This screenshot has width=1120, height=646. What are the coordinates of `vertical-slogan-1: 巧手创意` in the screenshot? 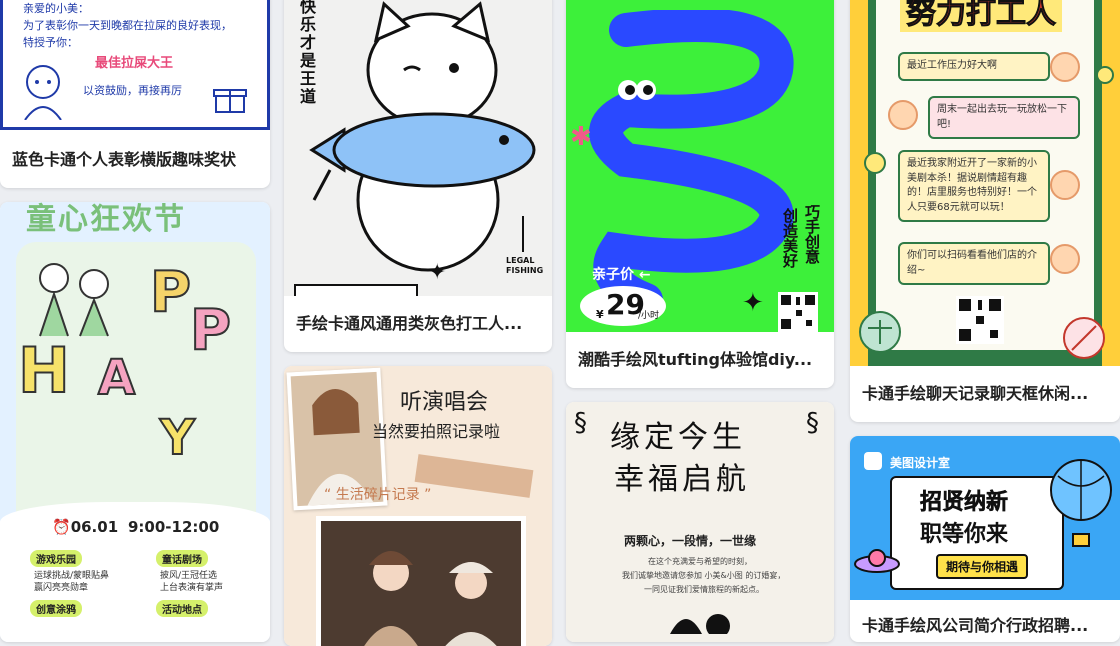 It's located at (812, 234).